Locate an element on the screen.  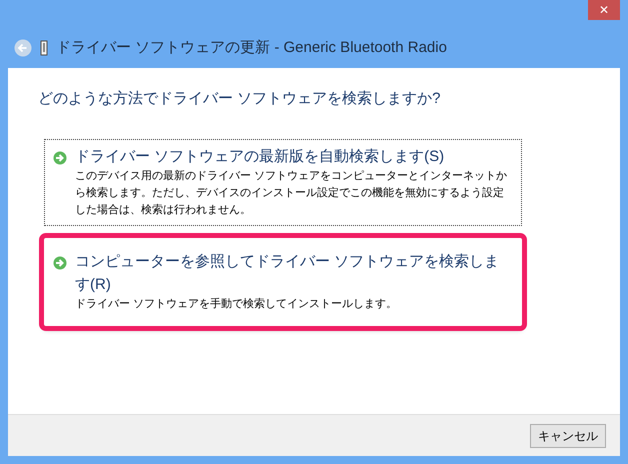
option-link: コンピューターを参照してドライバー ソフトウェアを検索します(R) ドライバー ソフトウェアを手動で検索してインストールします。 is located at coordinates (283, 282).